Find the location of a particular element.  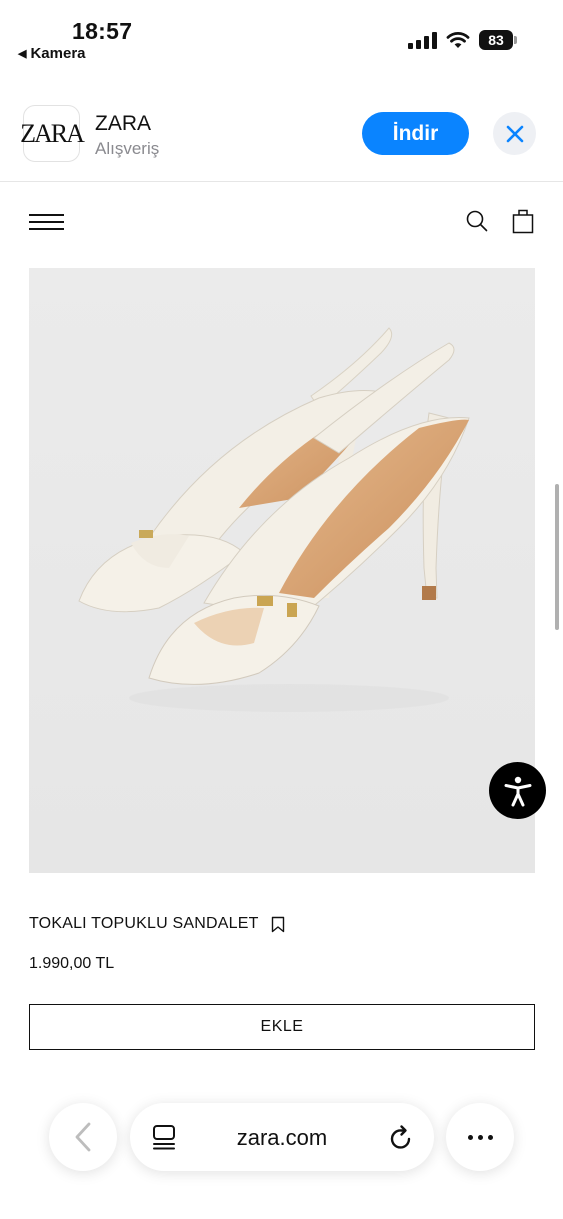

more-options-button is located at coordinates (480, 1137).